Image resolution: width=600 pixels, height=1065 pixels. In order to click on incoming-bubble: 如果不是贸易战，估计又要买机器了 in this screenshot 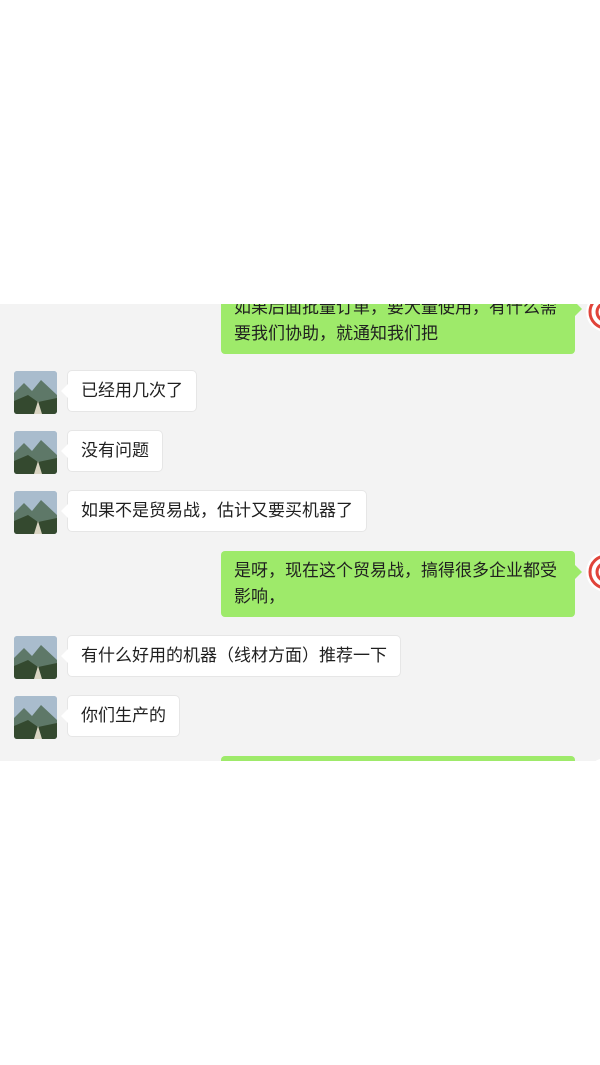, I will do `click(213, 511)`.